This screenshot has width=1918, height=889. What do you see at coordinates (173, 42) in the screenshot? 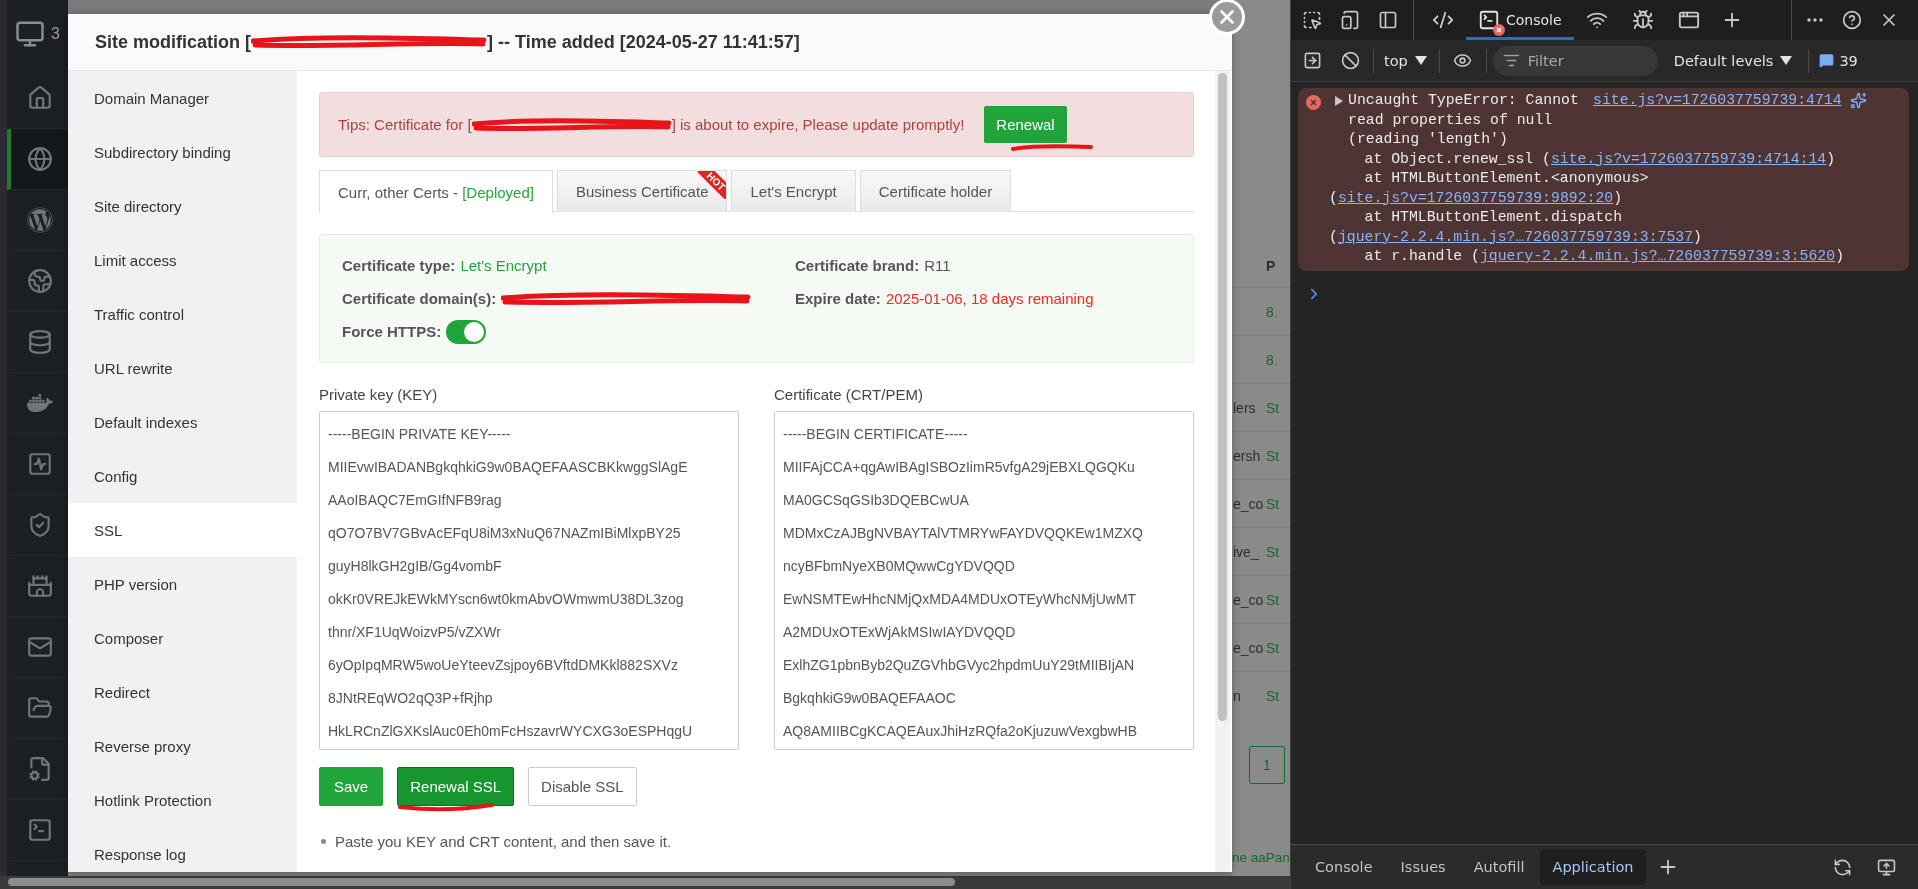
I see `dialog-title: Site modification [` at bounding box center [173, 42].